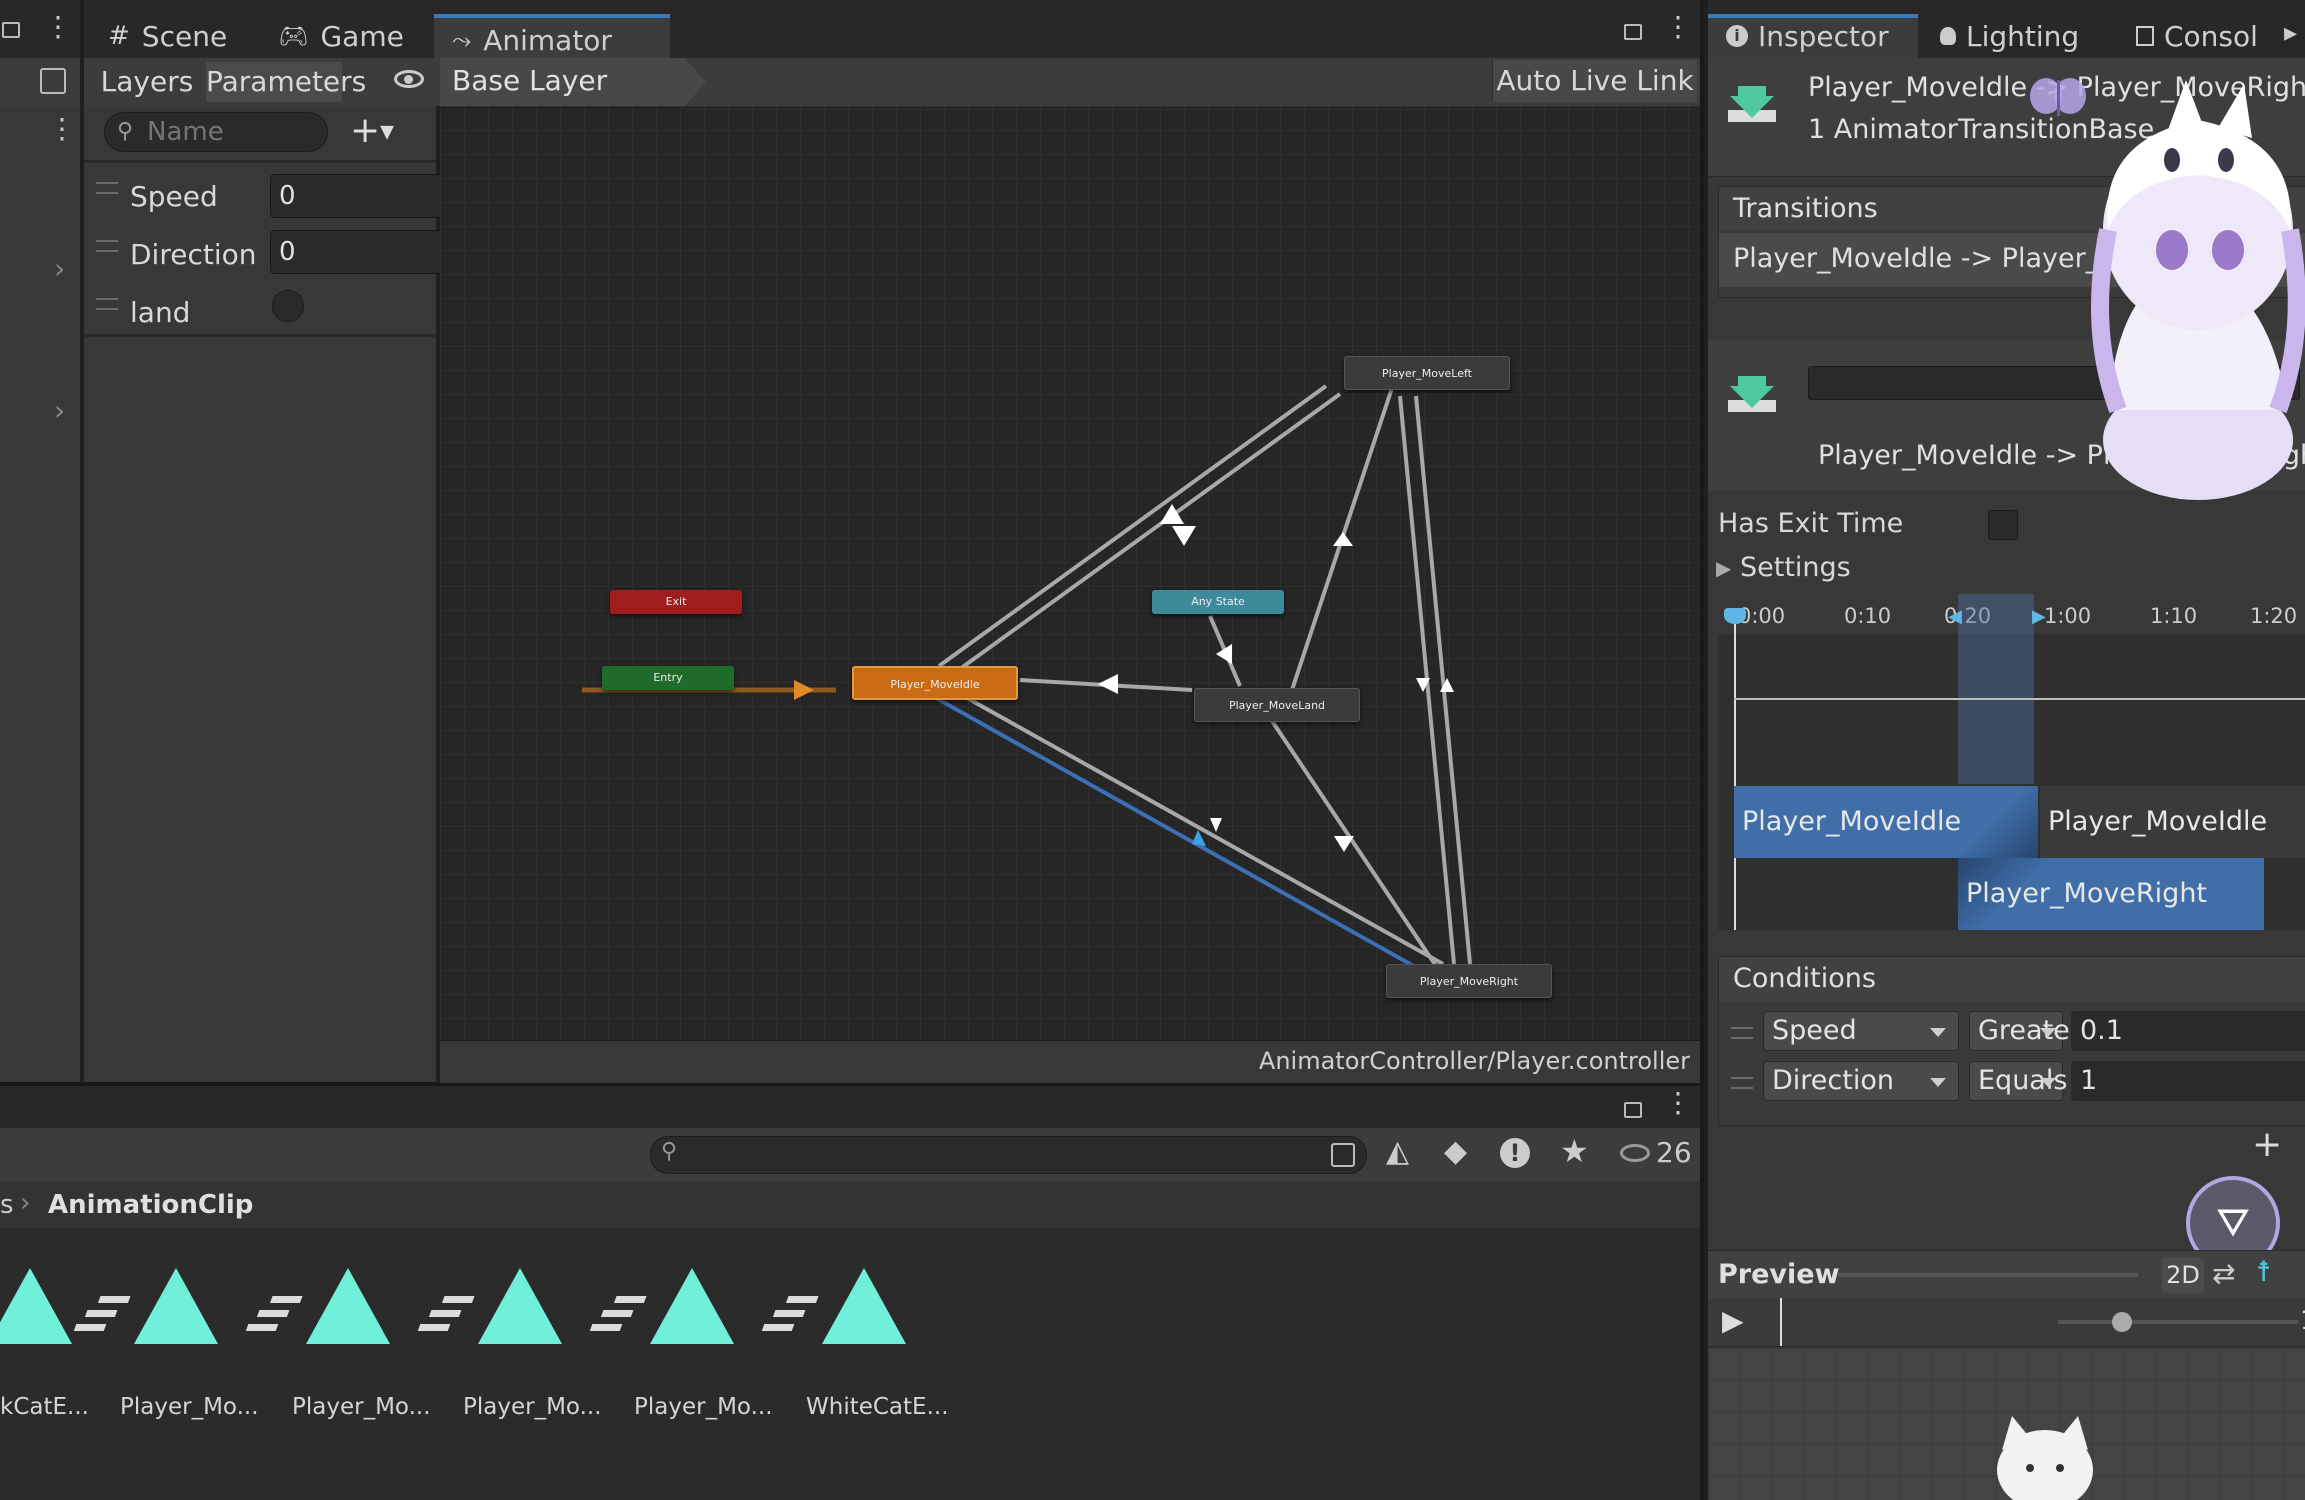 The image size is (2305, 1500). What do you see at coordinates (2183, 1275) in the screenshot?
I see `preview-2d-toggle: 2D` at bounding box center [2183, 1275].